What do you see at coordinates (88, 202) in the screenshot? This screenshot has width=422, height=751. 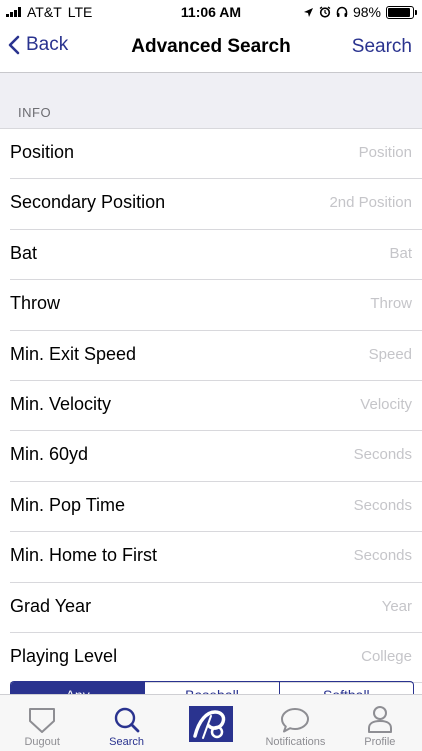 I see `row-label: Secondary Position` at bounding box center [88, 202].